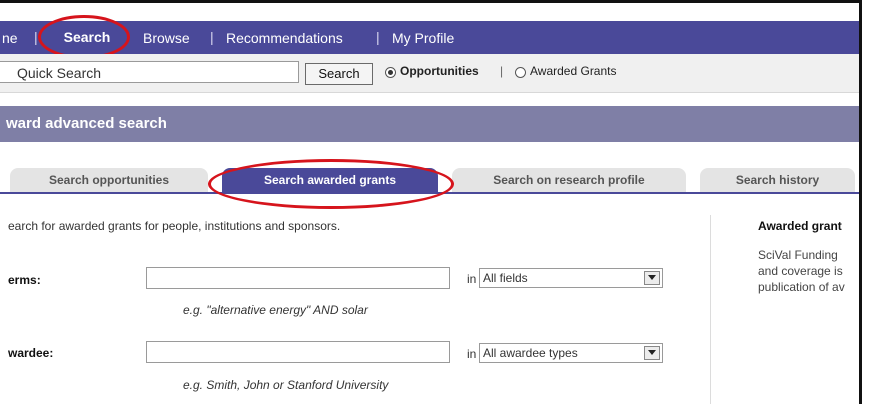 This screenshot has height=404, width=876. Describe the element at coordinates (439, 71) in the screenshot. I see `radio-label-opportunities: Opportunities` at that location.